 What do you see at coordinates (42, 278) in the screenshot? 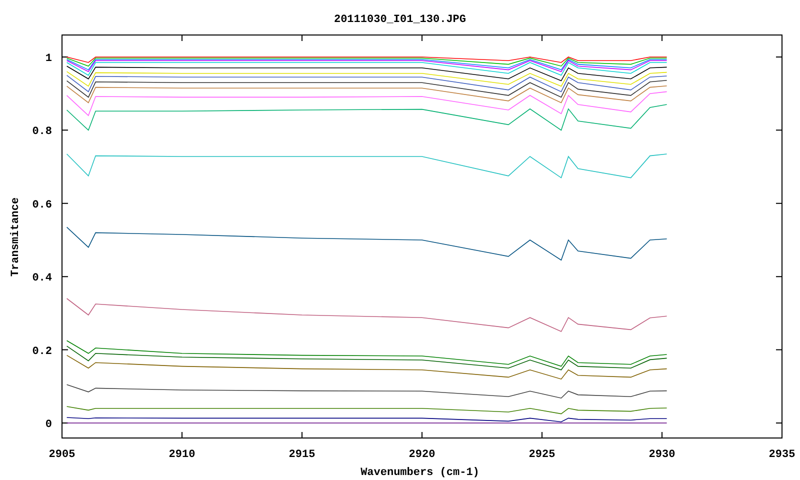
I see `tick-label: 0.4` at bounding box center [42, 278].